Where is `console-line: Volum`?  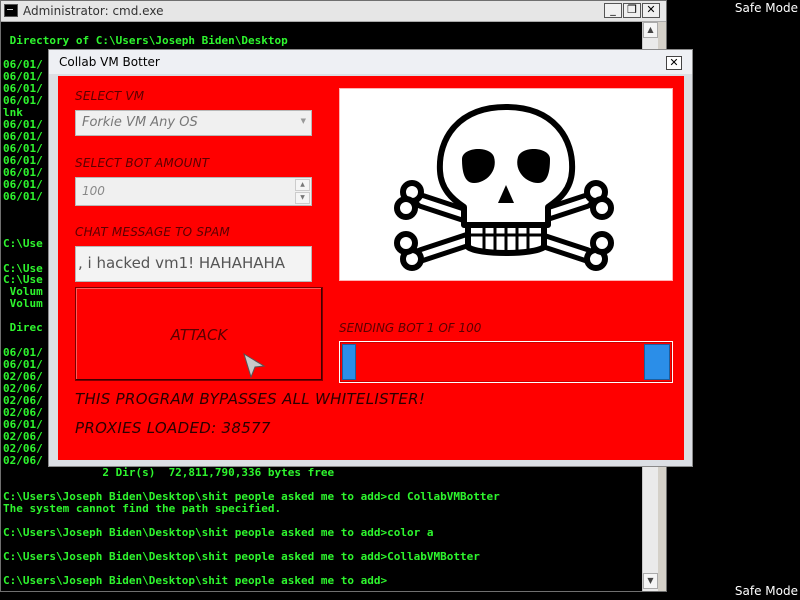
console-line: Volum is located at coordinates (23, 303).